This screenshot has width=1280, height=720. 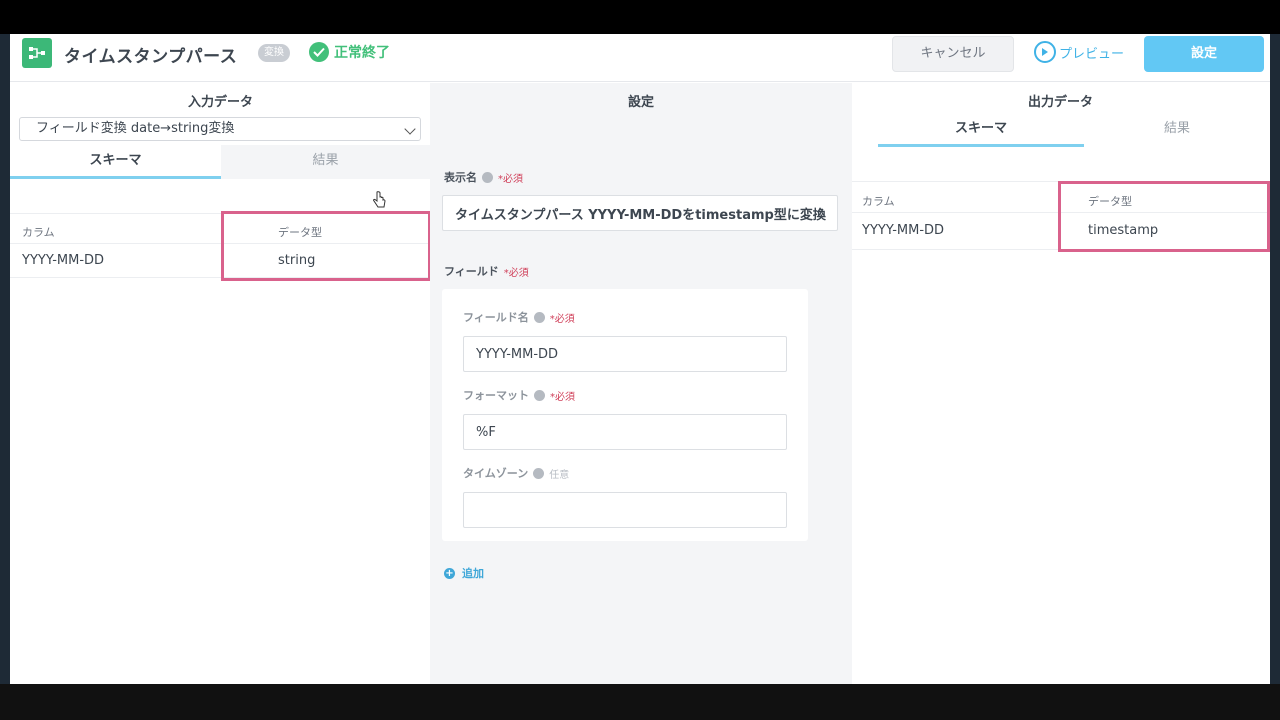 I want to click on display-name-input: タイムスタンプパース YYYY-MM-DDをtimestamp型に変換, so click(x=640, y=213).